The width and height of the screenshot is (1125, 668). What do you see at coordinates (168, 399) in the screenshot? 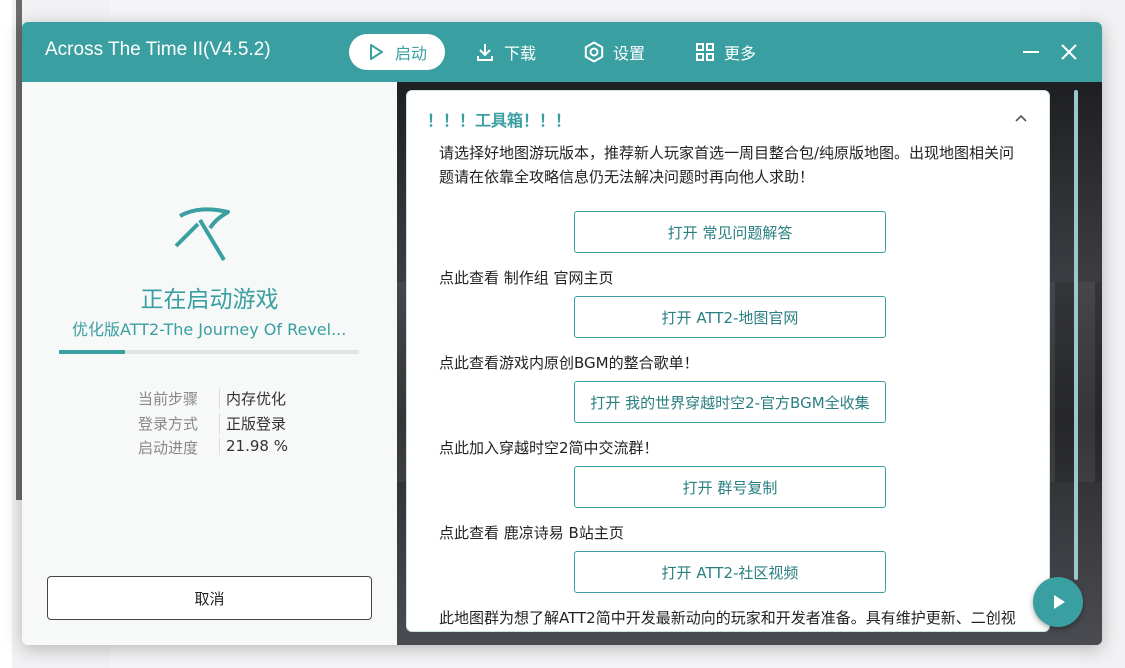
I see `info-label: 当前步骤` at bounding box center [168, 399].